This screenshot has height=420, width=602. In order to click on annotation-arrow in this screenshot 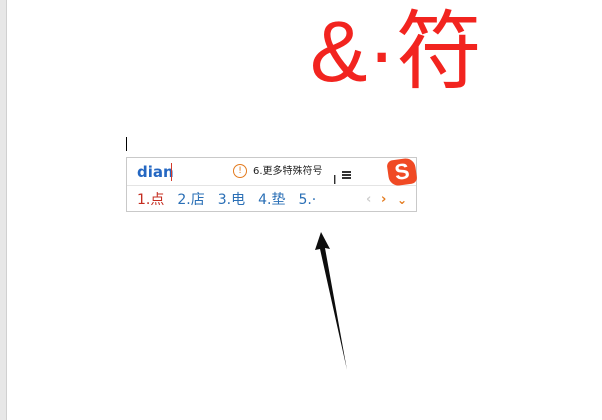, I will do `click(331, 301)`.